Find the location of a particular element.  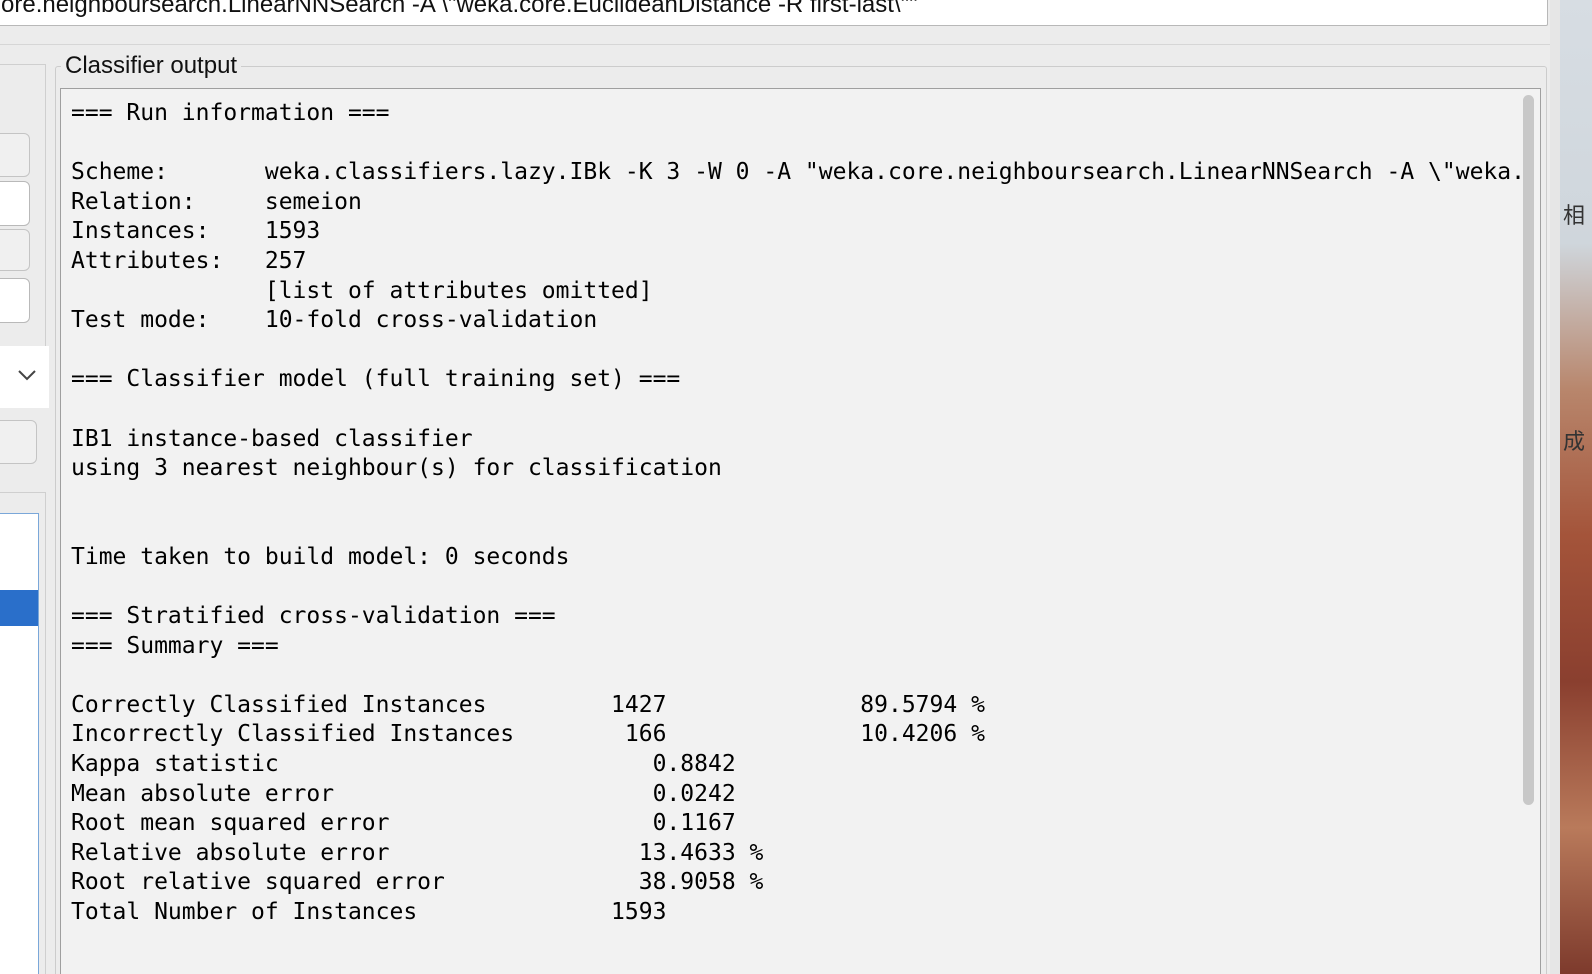

chevron-down-icon is located at coordinates (27, 375).